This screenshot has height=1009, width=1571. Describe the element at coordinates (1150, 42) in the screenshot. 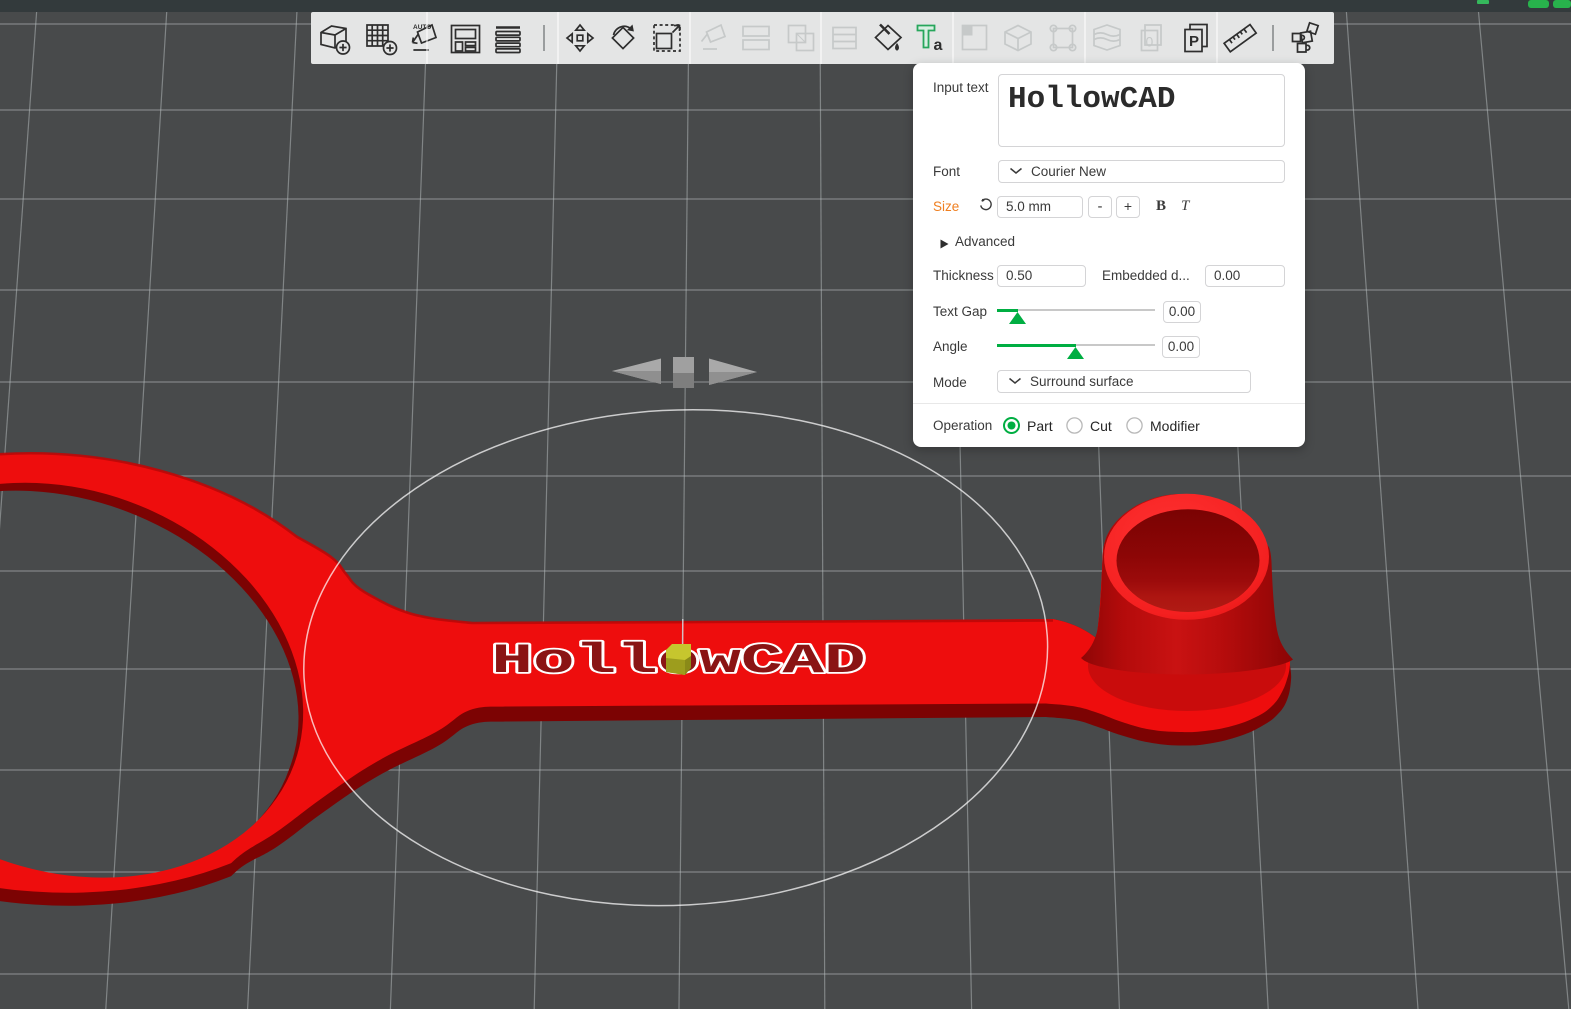

I see `svg-text: 0` at that location.